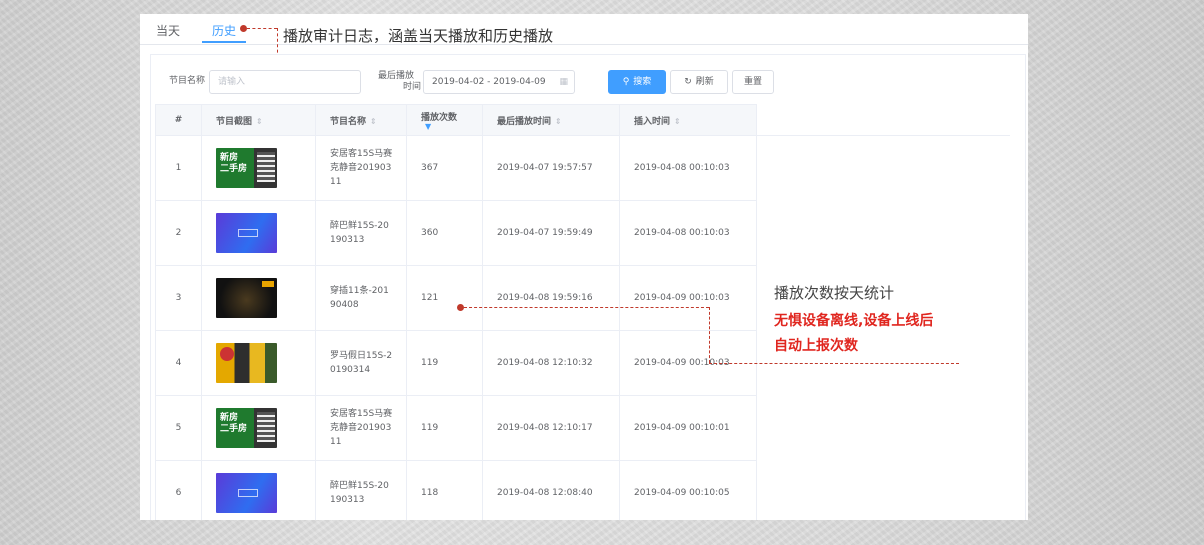 This screenshot has width=1204, height=545. I want to click on row-index: 2, so click(178, 233).